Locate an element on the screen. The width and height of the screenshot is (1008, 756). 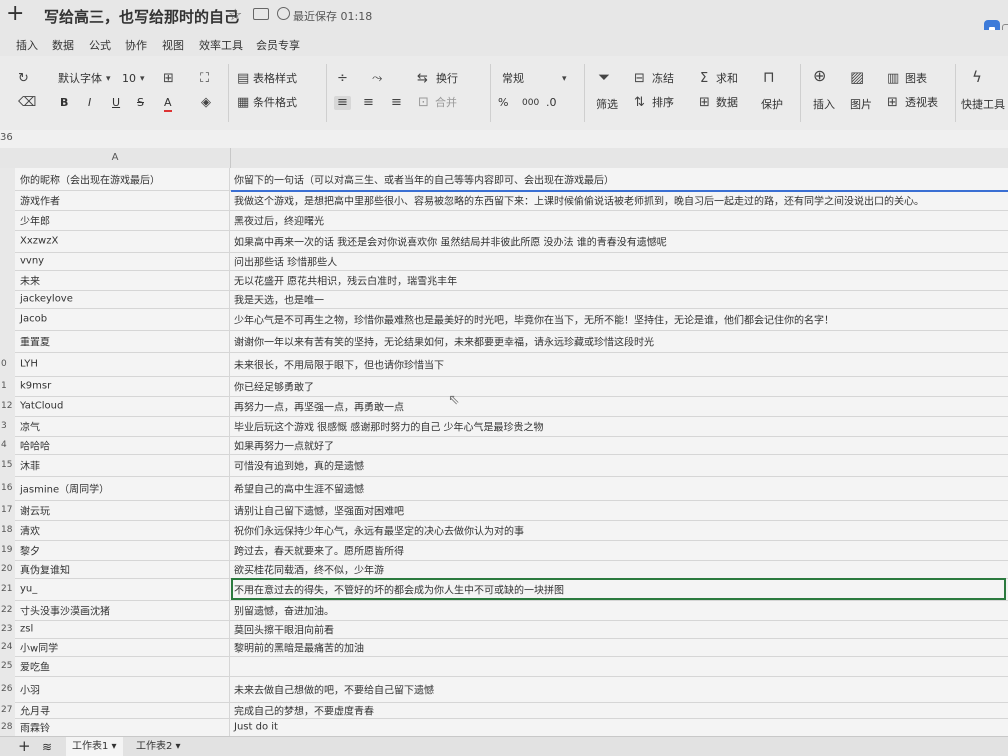
cell-message is located at coordinates (619, 666).